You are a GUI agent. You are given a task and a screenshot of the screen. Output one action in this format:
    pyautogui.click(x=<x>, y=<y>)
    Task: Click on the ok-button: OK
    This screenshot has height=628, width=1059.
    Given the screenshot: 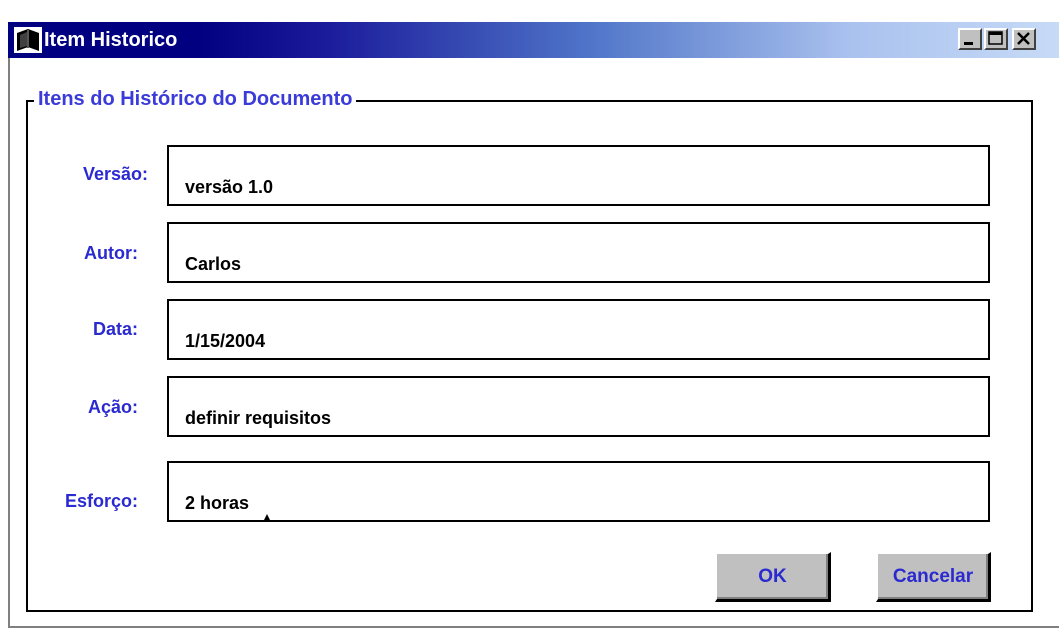 What is the action you would take?
    pyautogui.click(x=773, y=577)
    